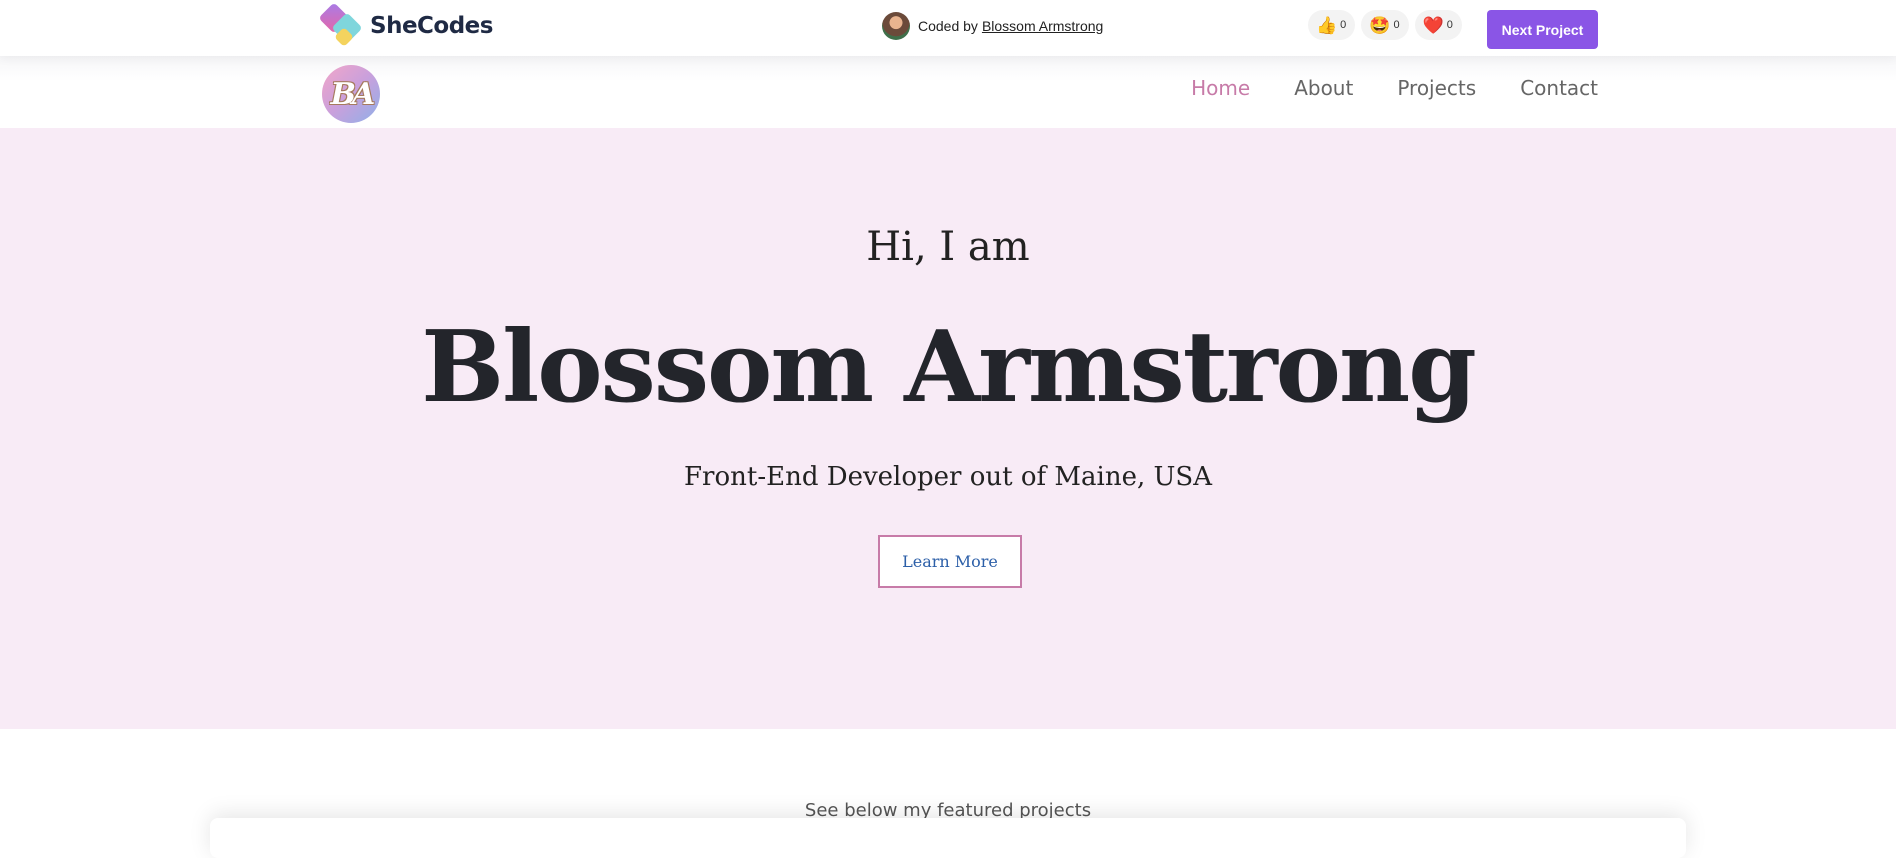 The width and height of the screenshot is (1896, 858). I want to click on reaction-thumbs-up: 👍 0, so click(1332, 25).